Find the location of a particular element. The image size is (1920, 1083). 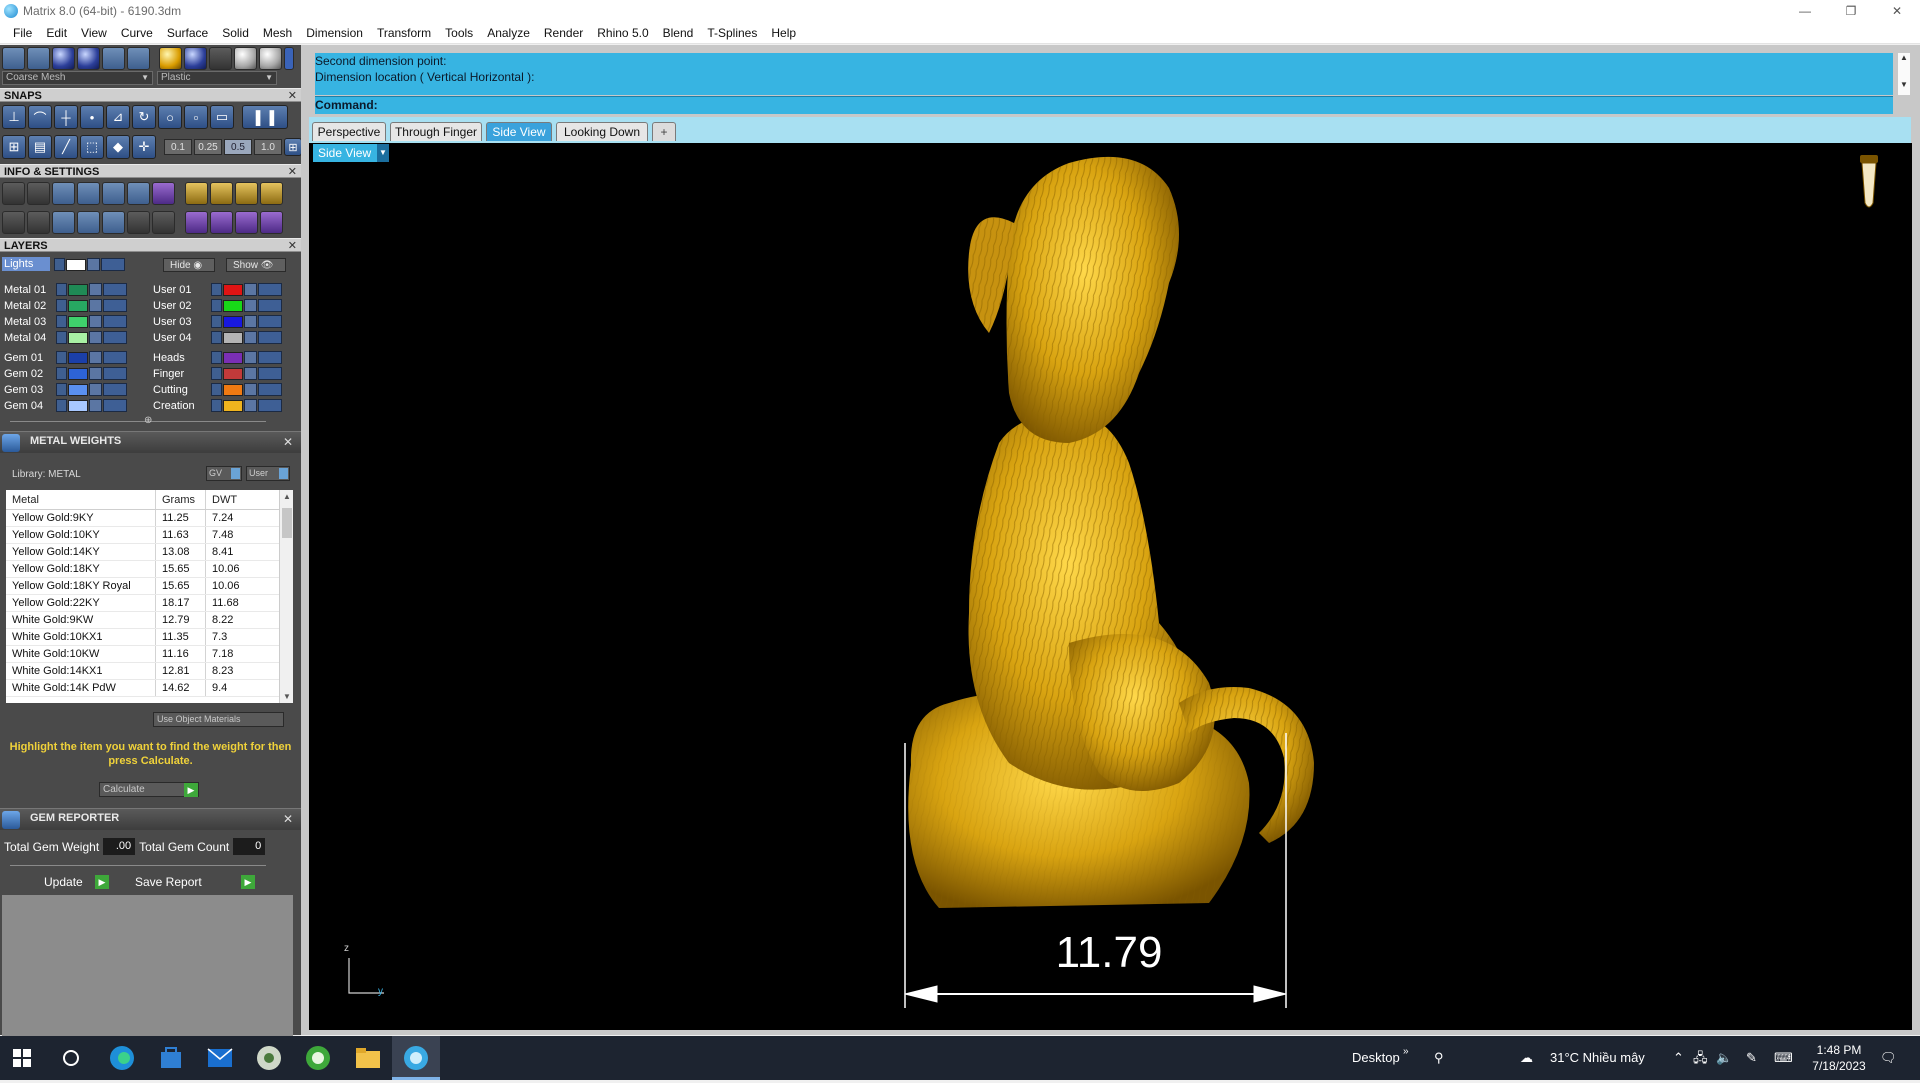

menu-blend: Blend is located at coordinates (678, 33).